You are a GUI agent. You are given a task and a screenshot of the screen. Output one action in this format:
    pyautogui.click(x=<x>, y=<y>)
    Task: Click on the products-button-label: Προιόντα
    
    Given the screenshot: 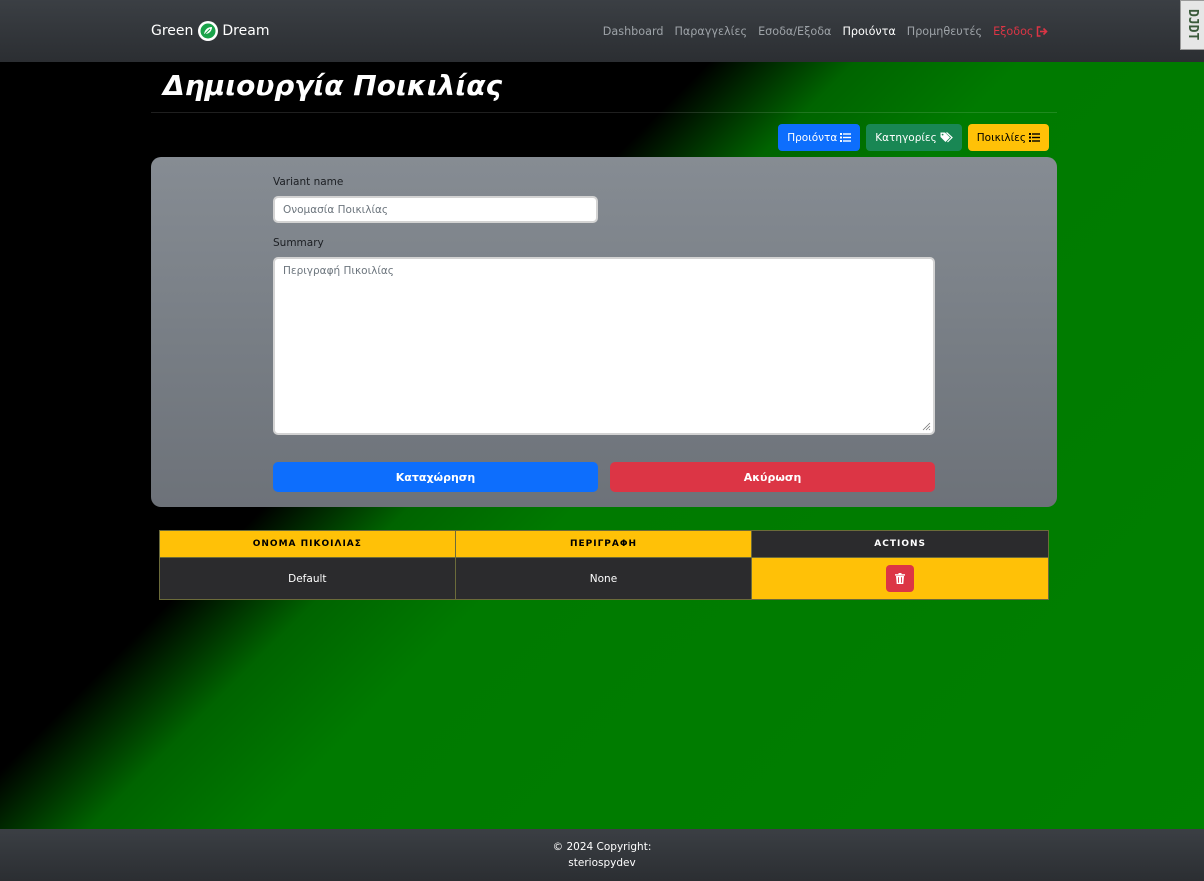 What is the action you would take?
    pyautogui.click(x=812, y=137)
    